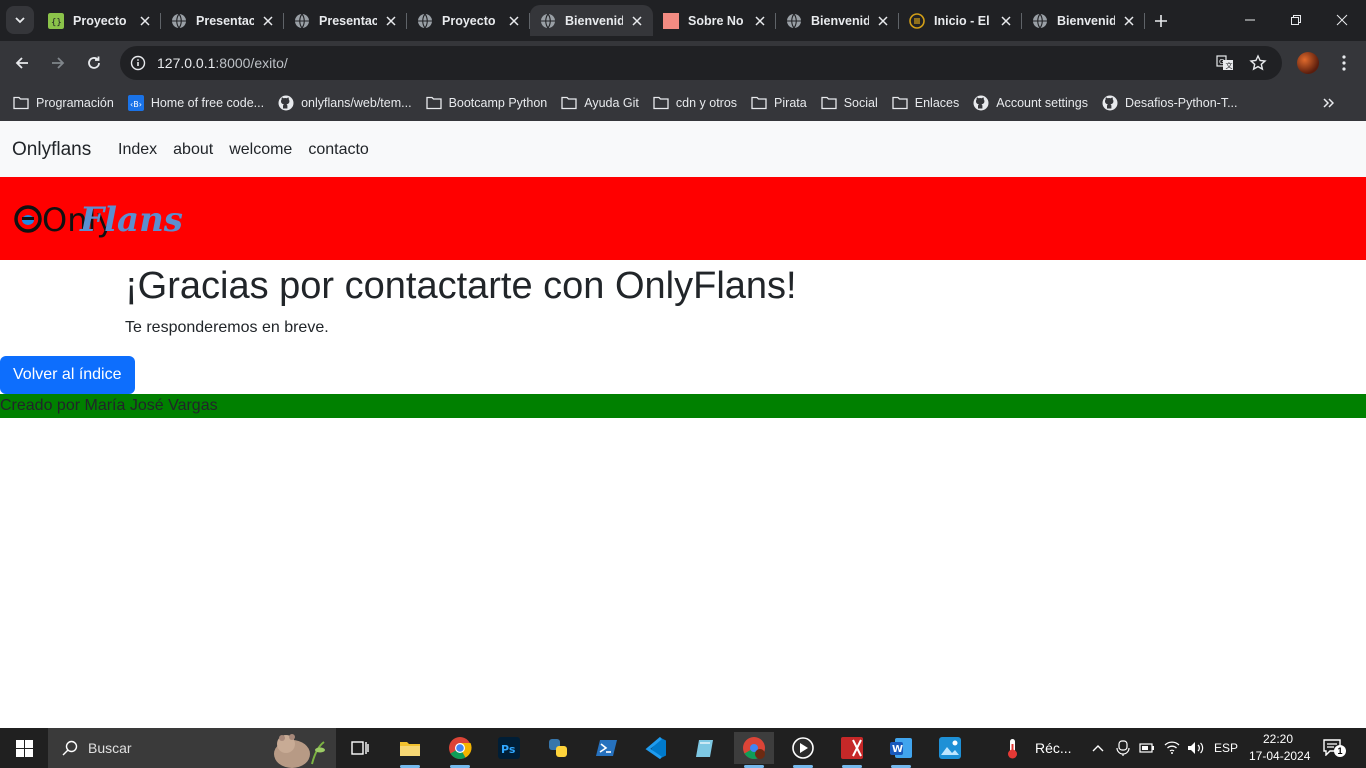 The height and width of the screenshot is (768, 1366). What do you see at coordinates (1328, 103) in the screenshot?
I see `bookmarks-overflow-button` at bounding box center [1328, 103].